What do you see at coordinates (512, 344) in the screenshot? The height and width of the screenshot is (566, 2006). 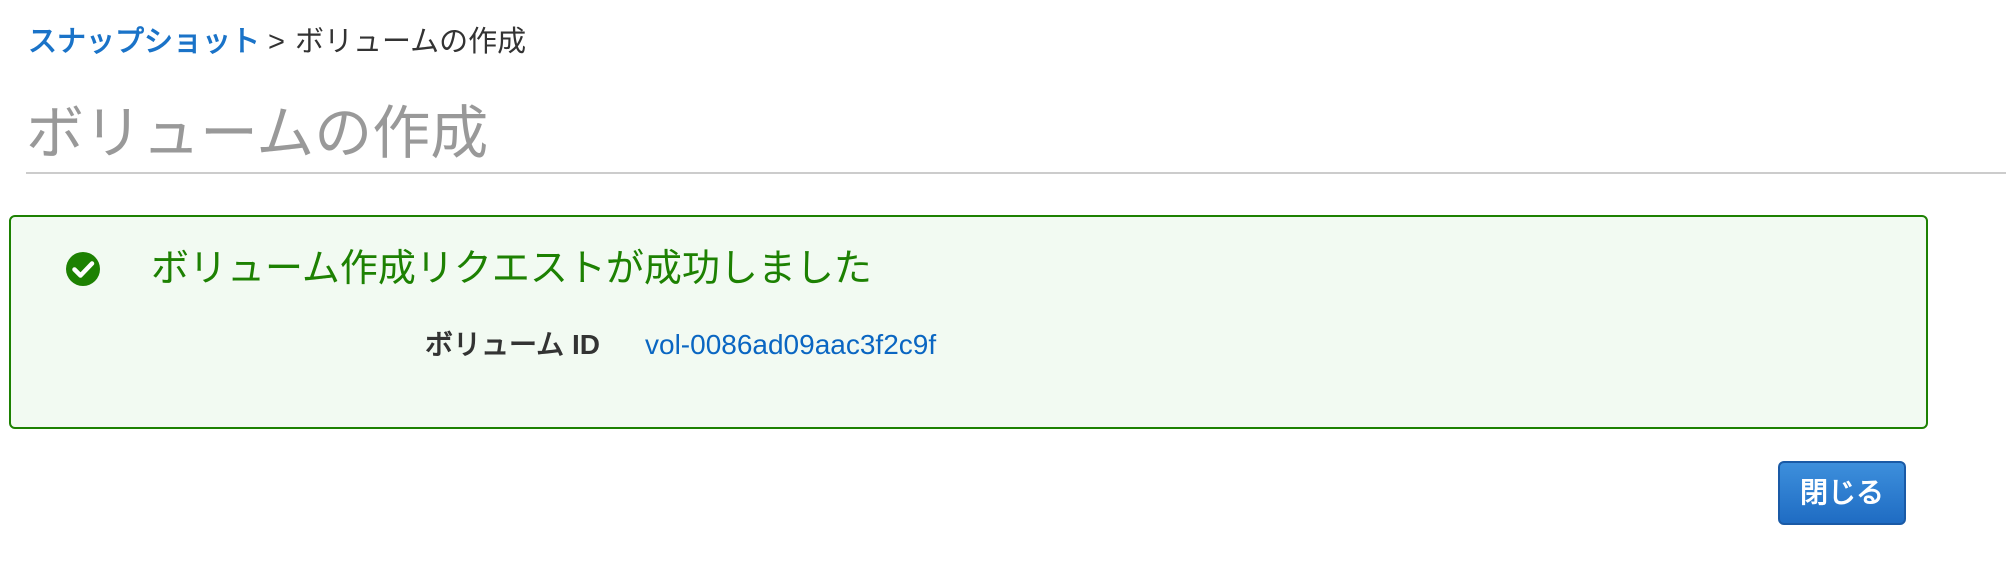 I see `volume-id-label: ボリューム ID` at bounding box center [512, 344].